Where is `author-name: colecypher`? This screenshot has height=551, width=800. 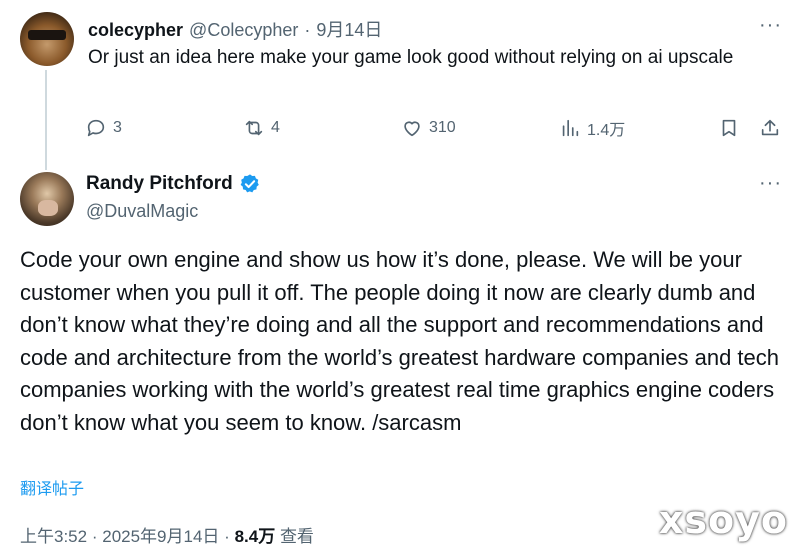 author-name: colecypher is located at coordinates (135, 30).